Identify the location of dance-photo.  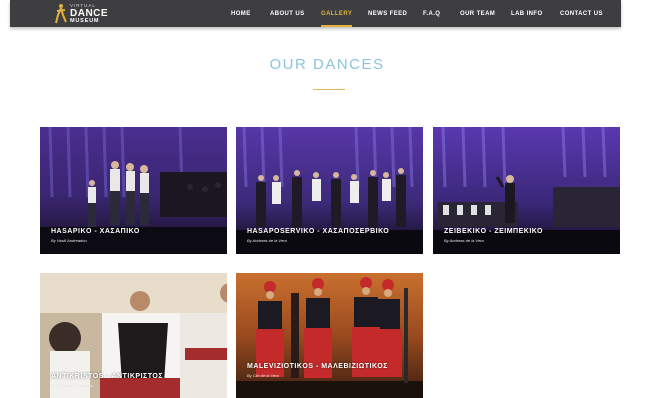
(329, 335).